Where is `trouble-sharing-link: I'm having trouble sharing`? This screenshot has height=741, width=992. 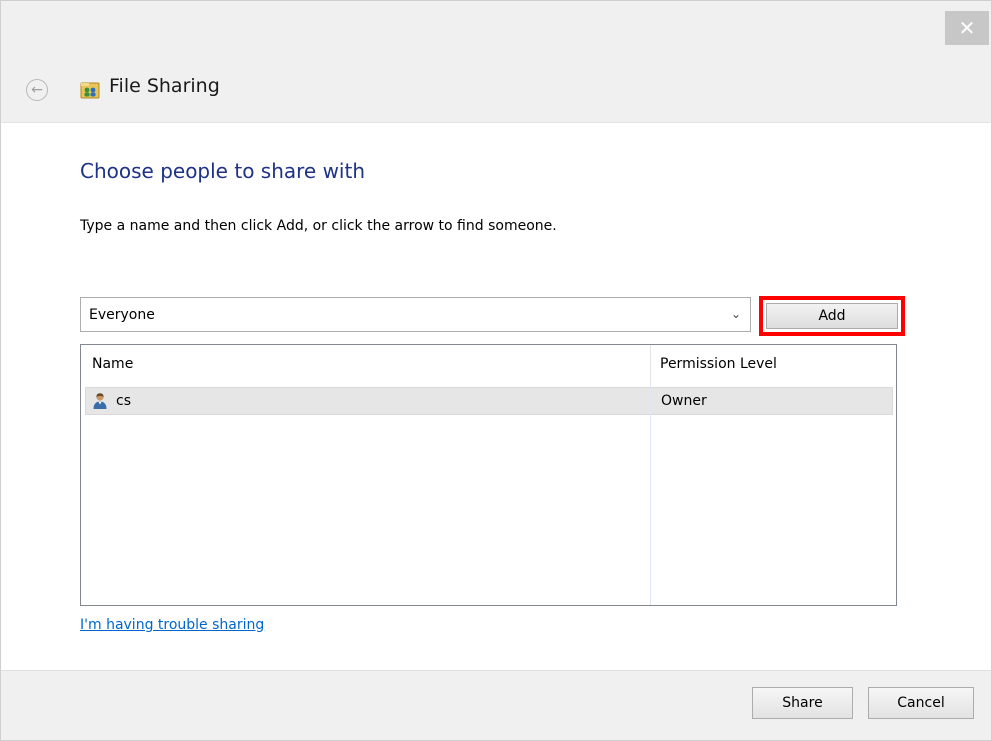
trouble-sharing-link: I'm having trouble sharing is located at coordinates (172, 625).